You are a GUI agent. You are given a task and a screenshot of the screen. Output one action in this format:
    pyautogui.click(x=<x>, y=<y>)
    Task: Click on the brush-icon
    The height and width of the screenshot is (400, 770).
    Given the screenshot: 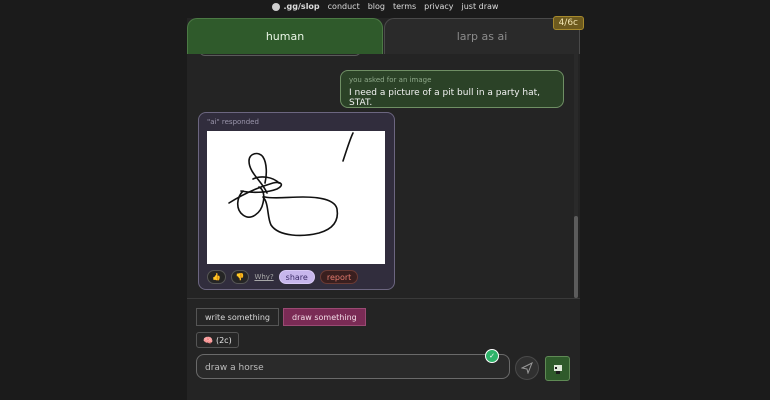 What is the action you would take?
    pyautogui.click(x=557, y=369)
    